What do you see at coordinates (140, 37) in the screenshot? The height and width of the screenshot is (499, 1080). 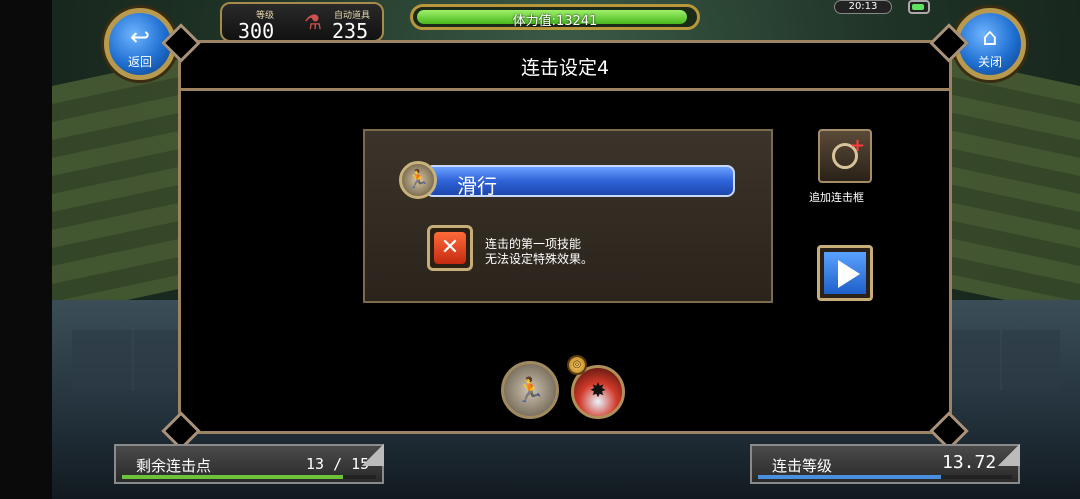 I see `back-arrow-icon: ↩` at bounding box center [140, 37].